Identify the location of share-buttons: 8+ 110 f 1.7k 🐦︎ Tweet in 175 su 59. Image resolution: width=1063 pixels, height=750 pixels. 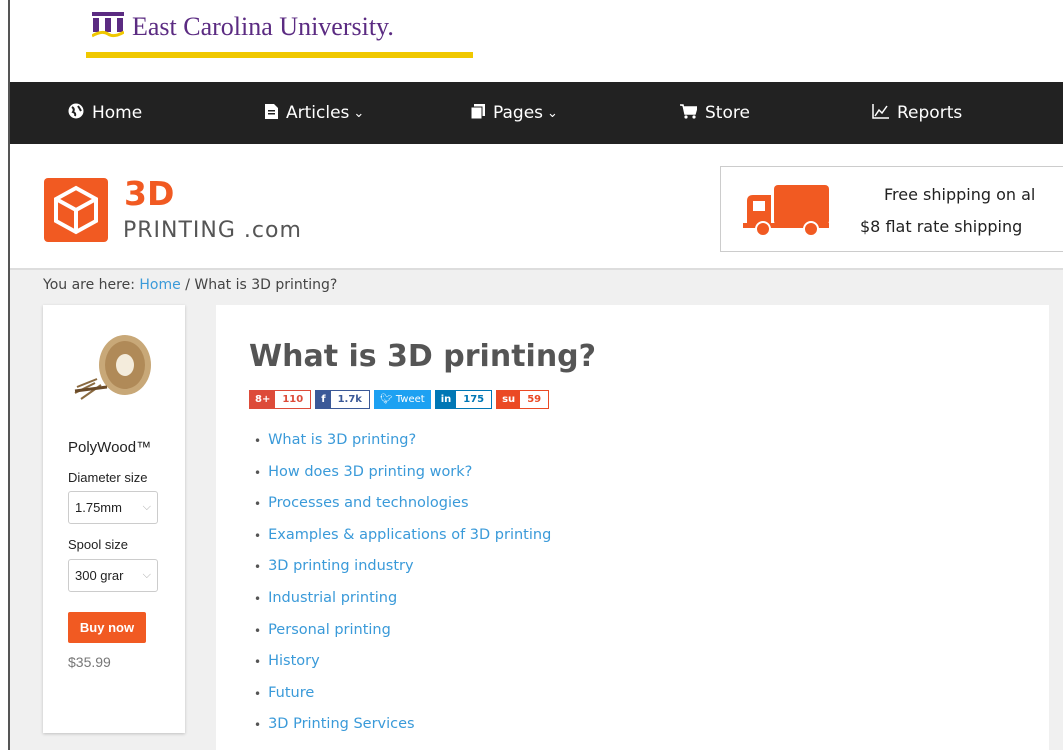
(399, 399).